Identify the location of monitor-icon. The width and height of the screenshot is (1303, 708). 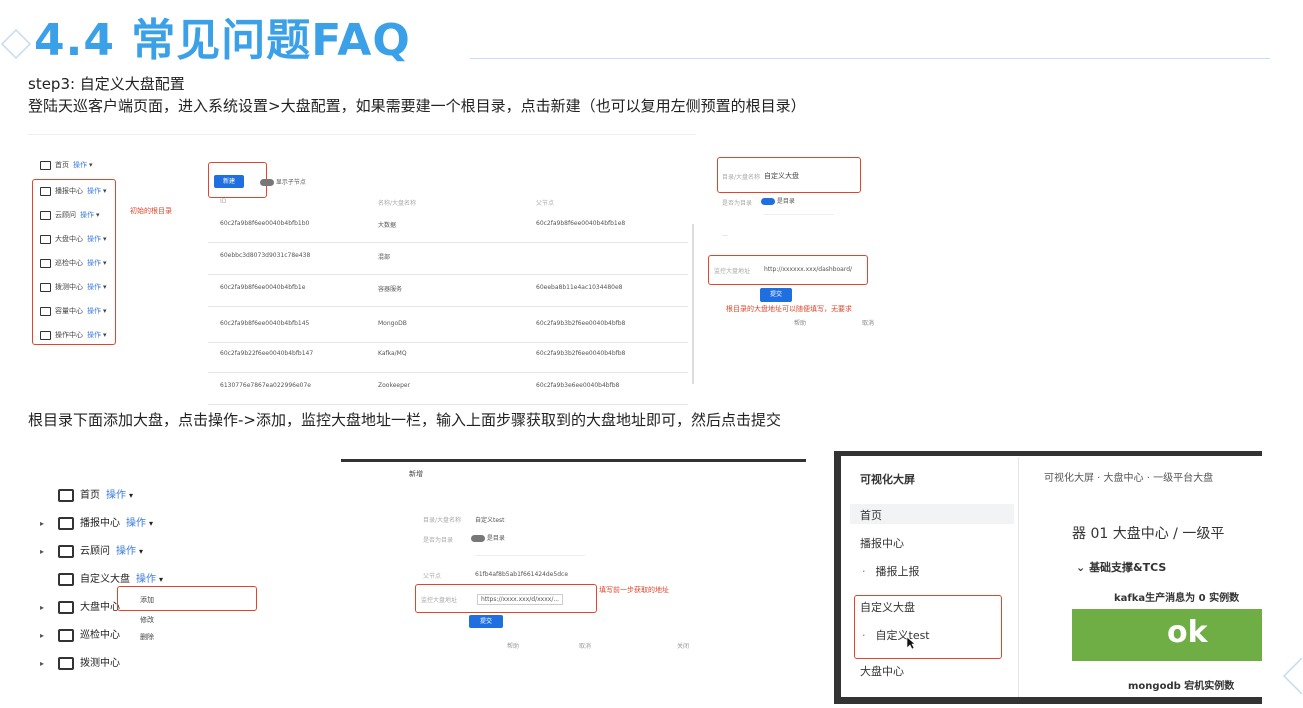
(45, 165).